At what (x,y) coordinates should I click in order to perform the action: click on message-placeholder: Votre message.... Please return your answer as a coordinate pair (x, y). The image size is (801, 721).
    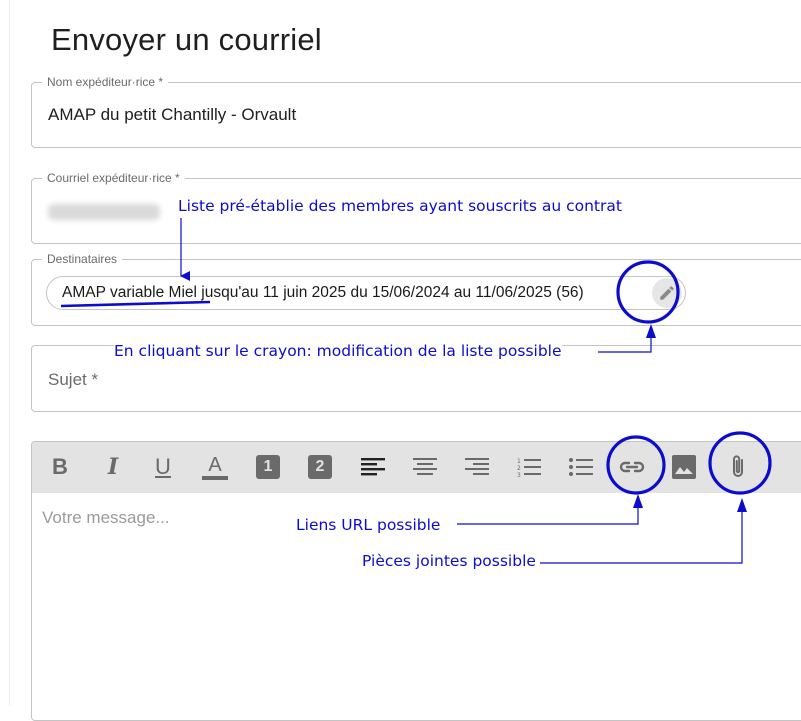
    Looking at the image, I should click on (106, 517).